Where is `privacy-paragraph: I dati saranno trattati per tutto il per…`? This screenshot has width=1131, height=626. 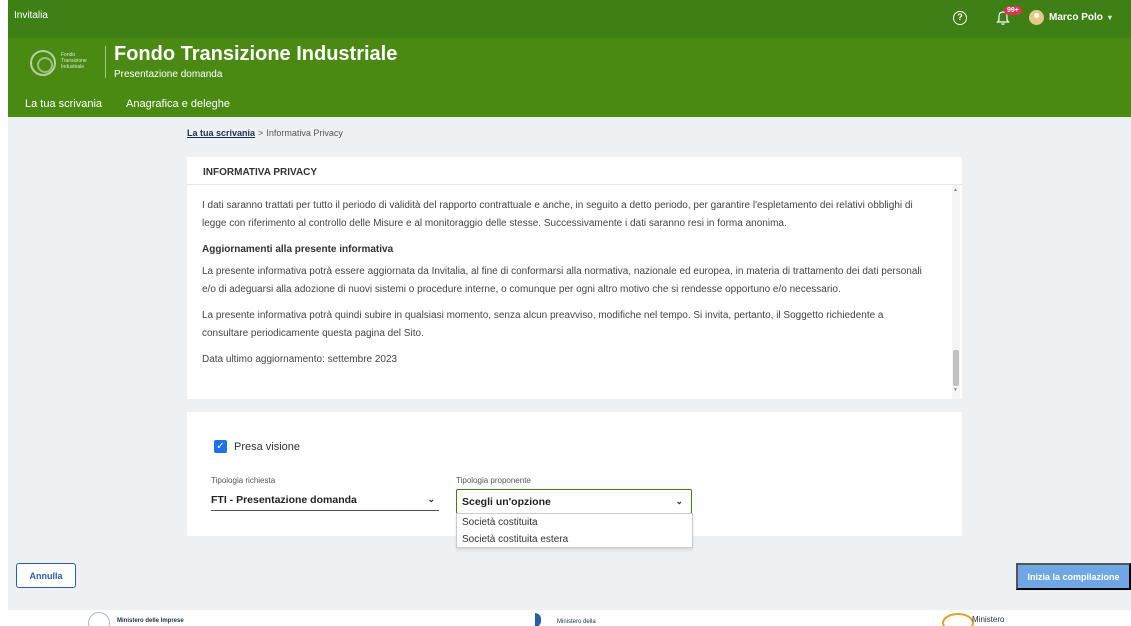
privacy-paragraph: I dati saranno trattati per tutto il per… is located at coordinates (557, 214).